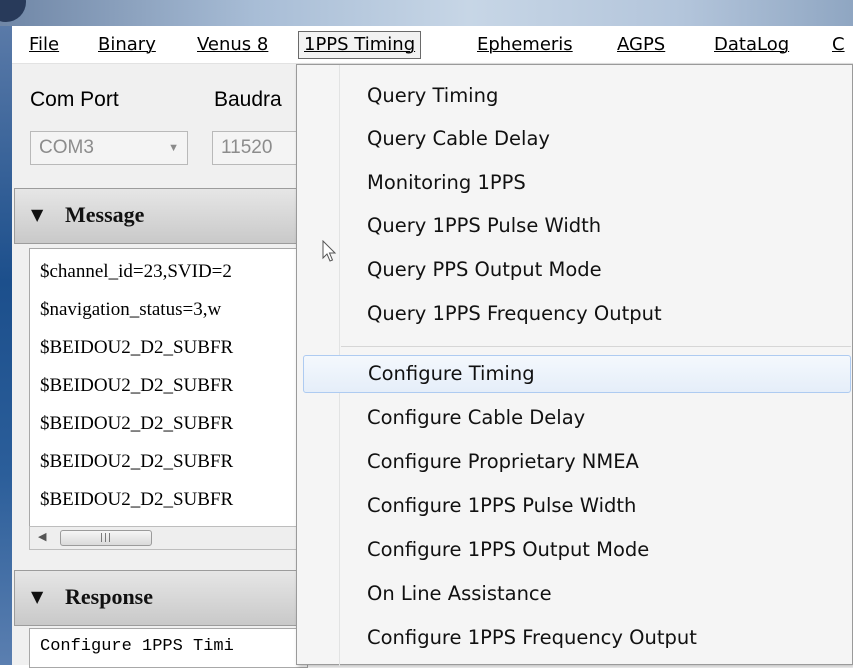  What do you see at coordinates (137, 646) in the screenshot?
I see `response-text: Configure 1PPS Timi` at bounding box center [137, 646].